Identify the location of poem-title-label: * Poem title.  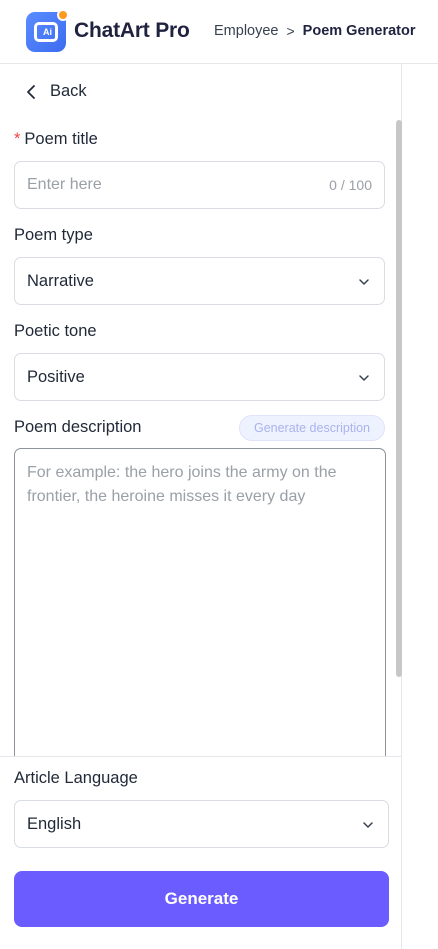
(56, 139).